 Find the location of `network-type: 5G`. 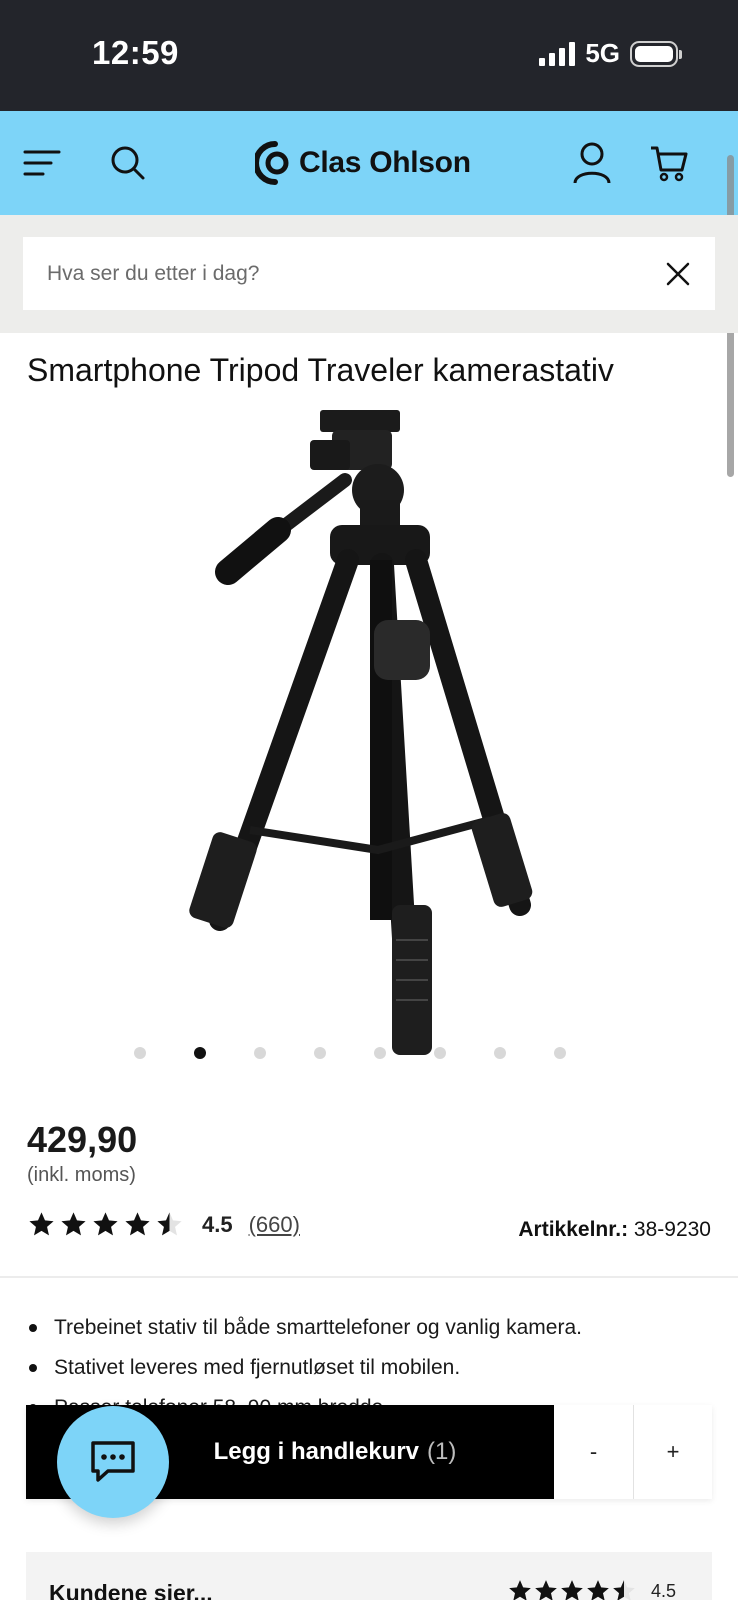

network-type: 5G is located at coordinates (602, 53).